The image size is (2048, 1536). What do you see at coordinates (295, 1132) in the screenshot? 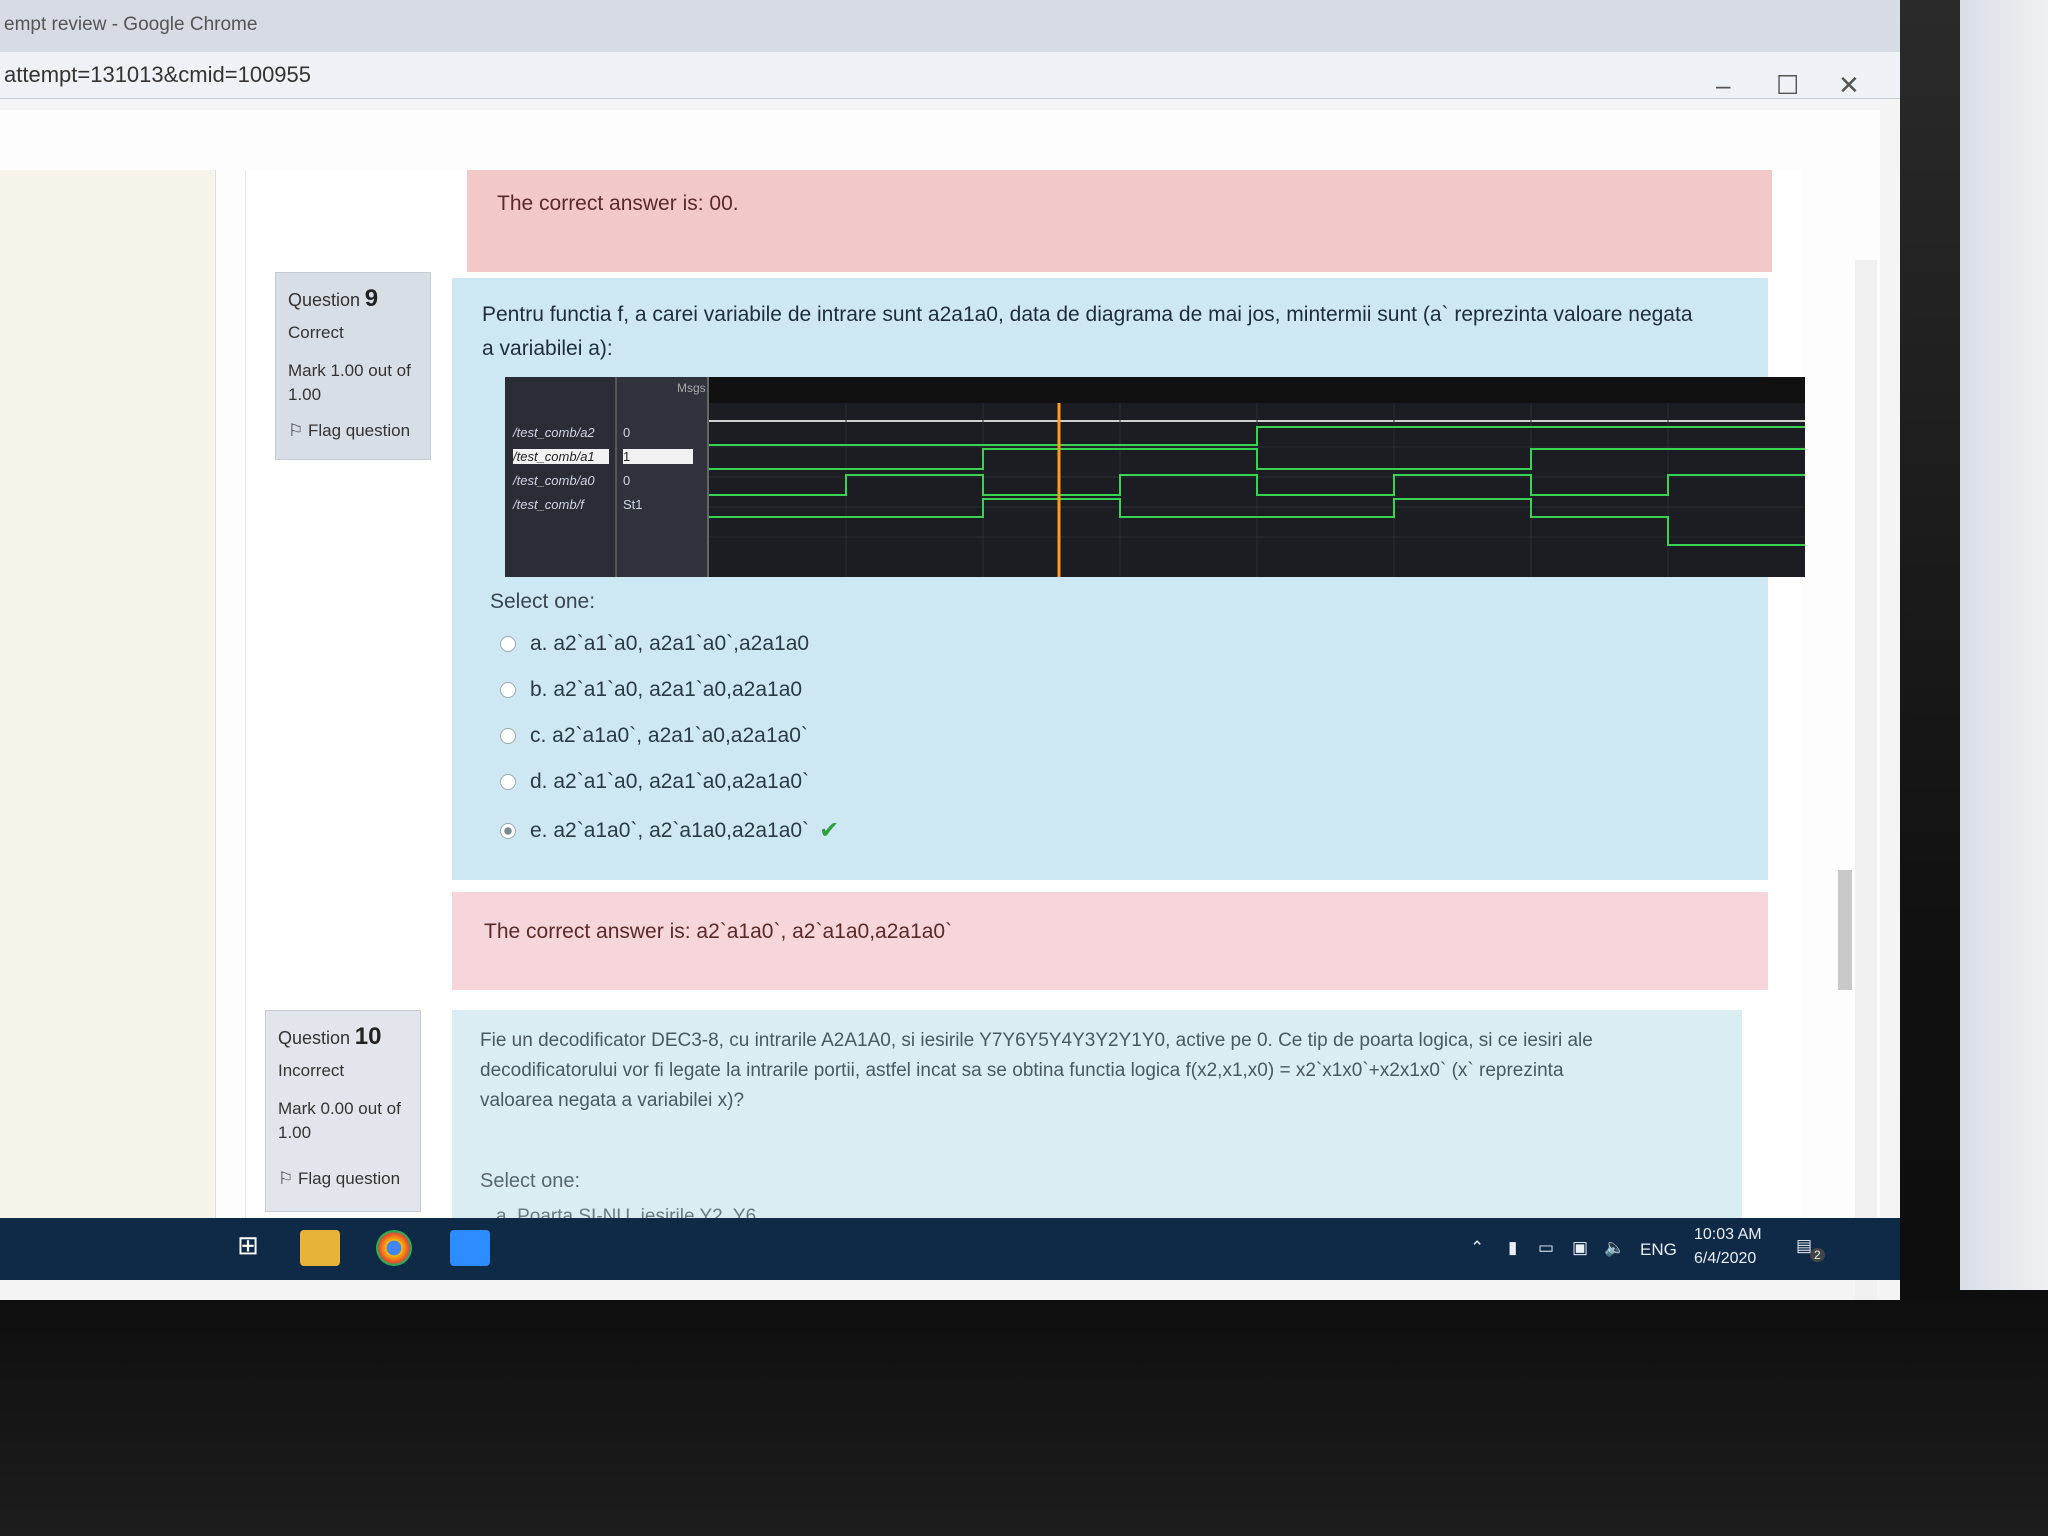
I see `question-10-mark-total: 1.00` at bounding box center [295, 1132].